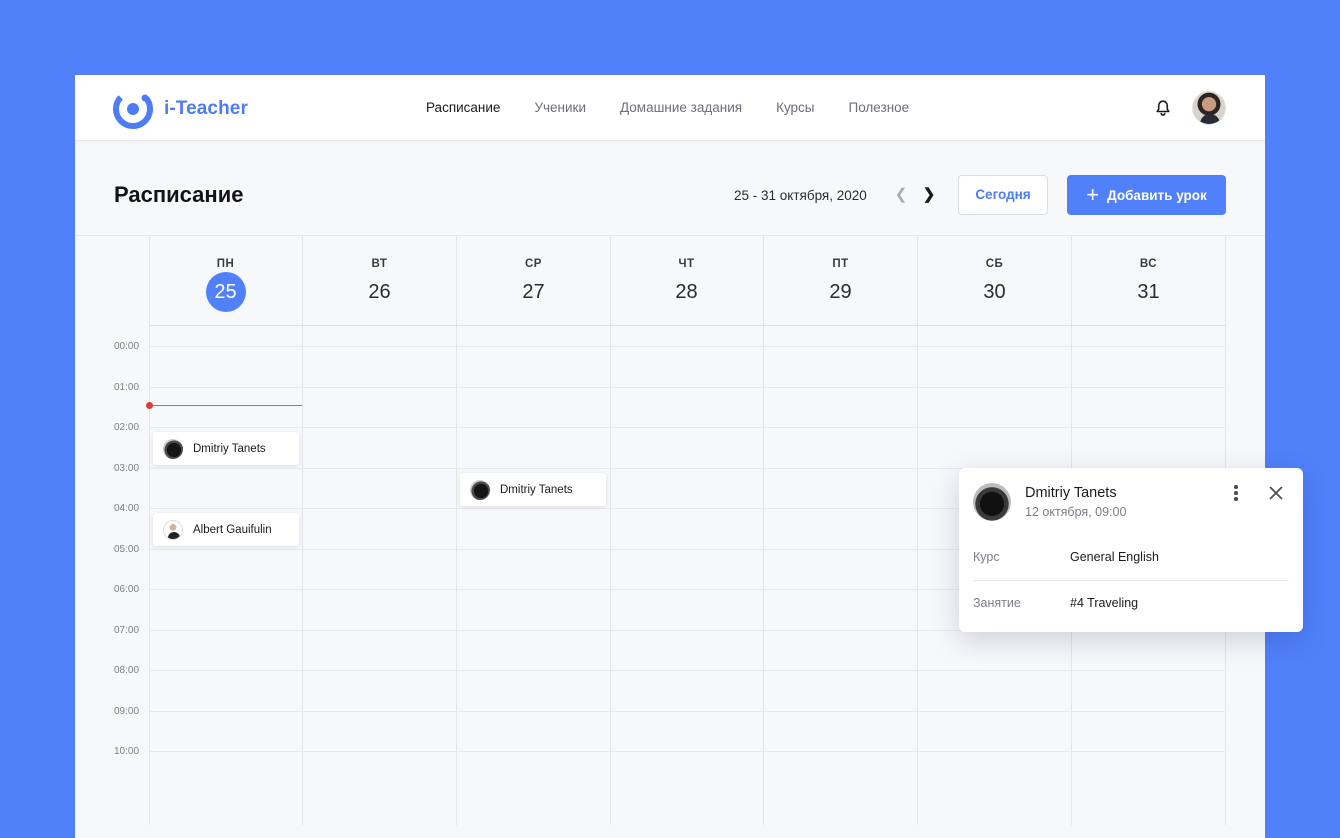 The width and height of the screenshot is (1340, 838). What do you see at coordinates (997, 603) in the screenshot?
I see `lesson-label: Занятие` at bounding box center [997, 603].